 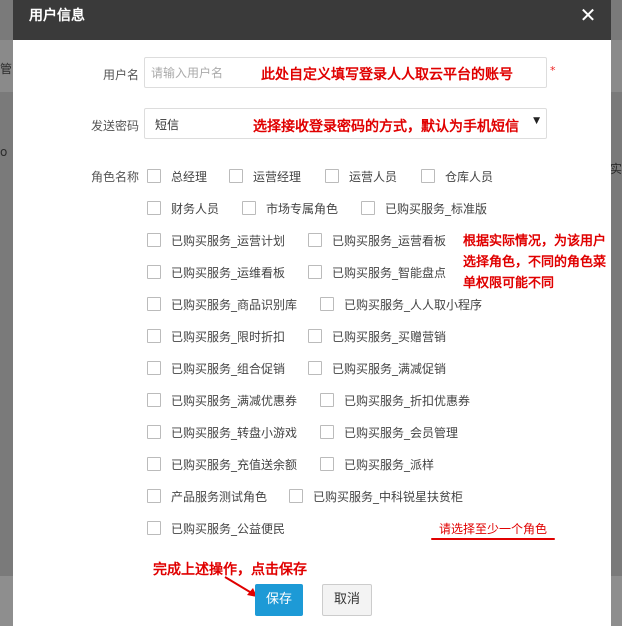 I want to click on cancel-button: 取消, so click(x=347, y=600).